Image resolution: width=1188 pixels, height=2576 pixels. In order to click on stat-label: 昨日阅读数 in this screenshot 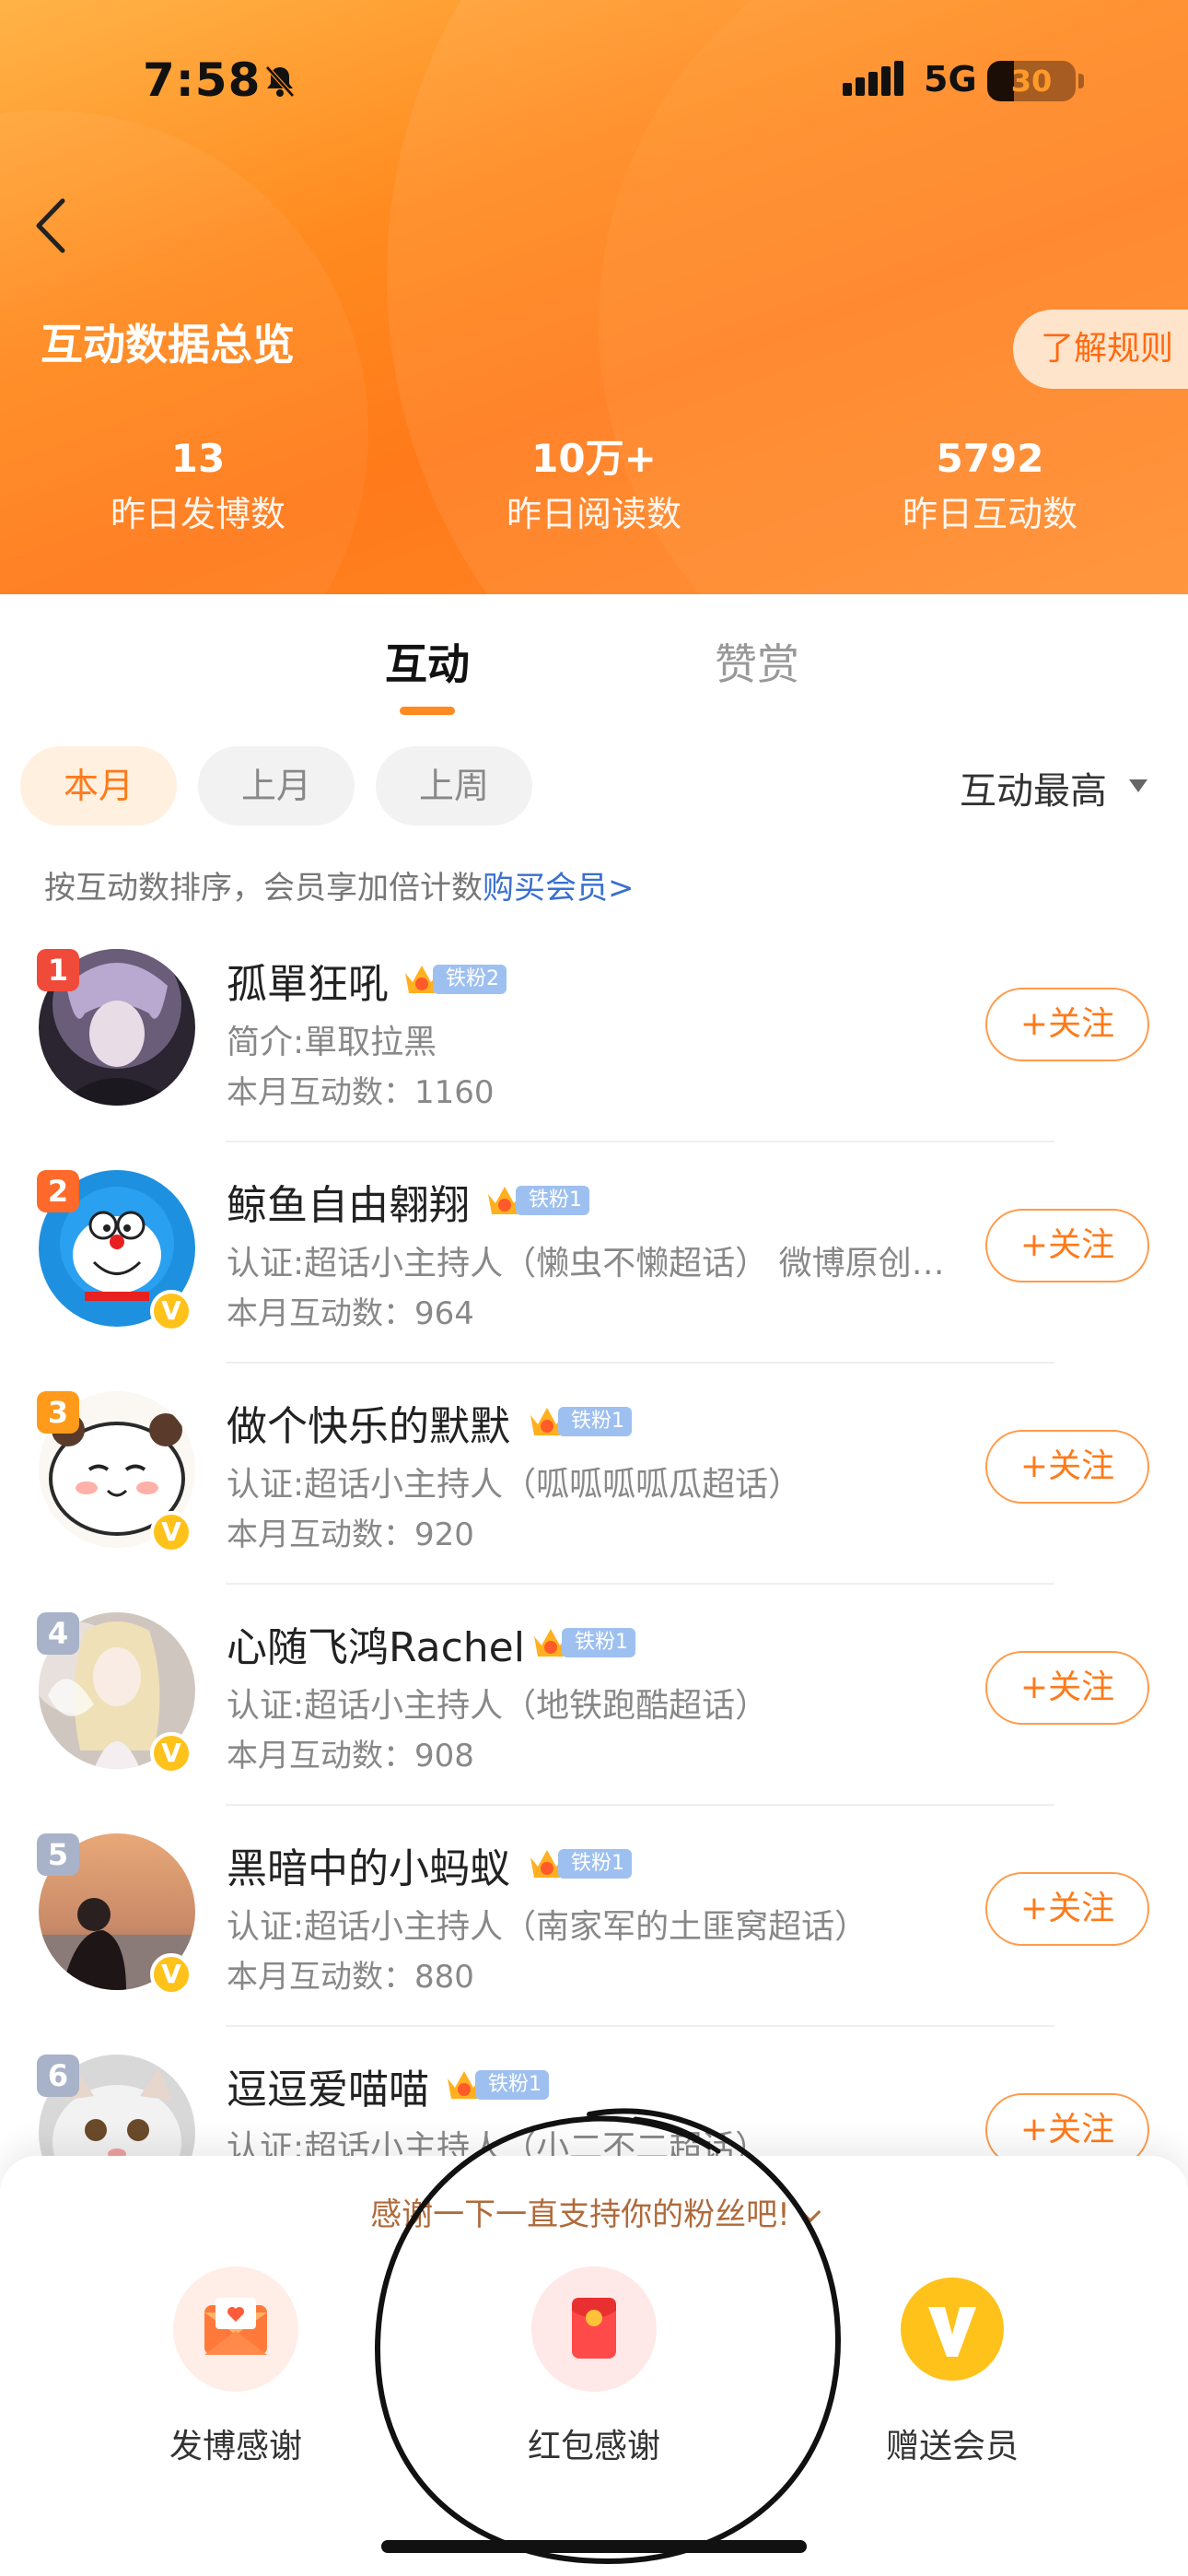, I will do `click(593, 514)`.